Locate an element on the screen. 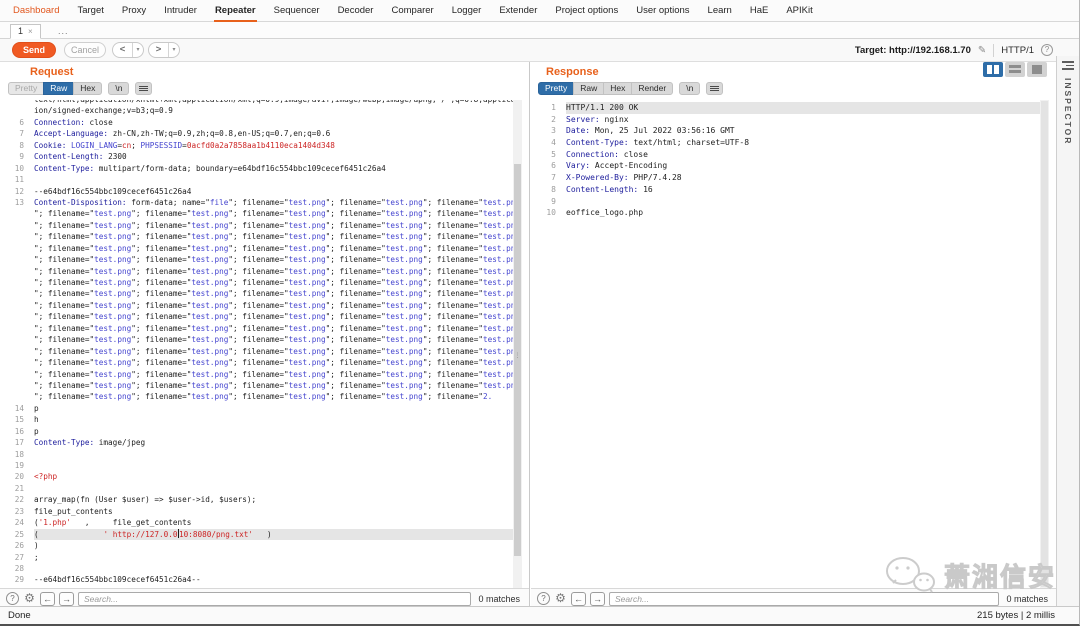 This screenshot has height=626, width=1080. code-line: 29 --e64bdf16c554bbc109cecef6451c26a4-- is located at coordinates (264, 579).